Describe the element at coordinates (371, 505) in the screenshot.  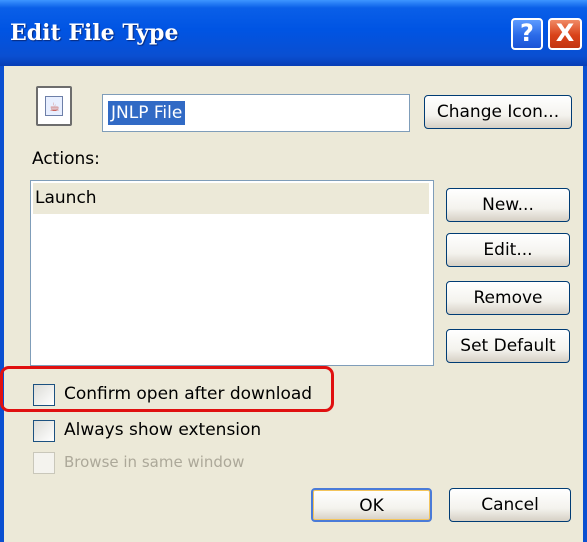
I see `ok-button: OK` at that location.